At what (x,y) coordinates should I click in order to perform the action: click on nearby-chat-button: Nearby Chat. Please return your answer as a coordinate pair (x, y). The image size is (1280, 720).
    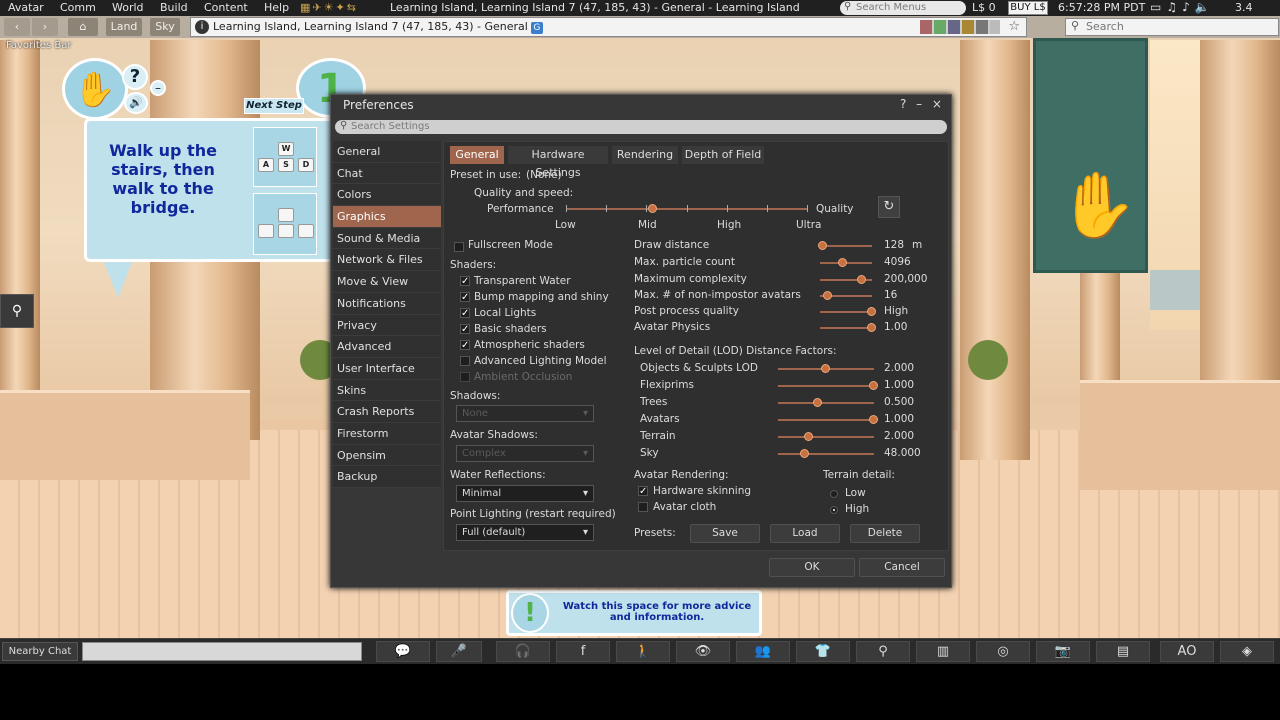
    Looking at the image, I should click on (40, 651).